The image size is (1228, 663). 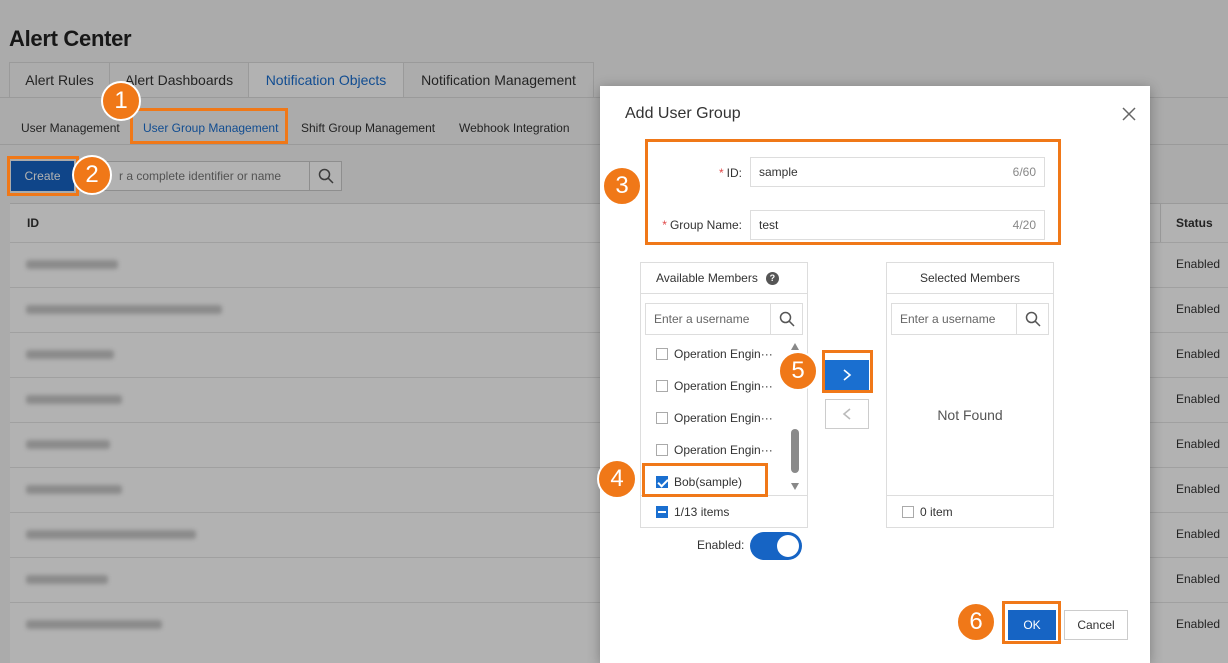 I want to click on selected-members-header: Selected Members, so click(x=970, y=278).